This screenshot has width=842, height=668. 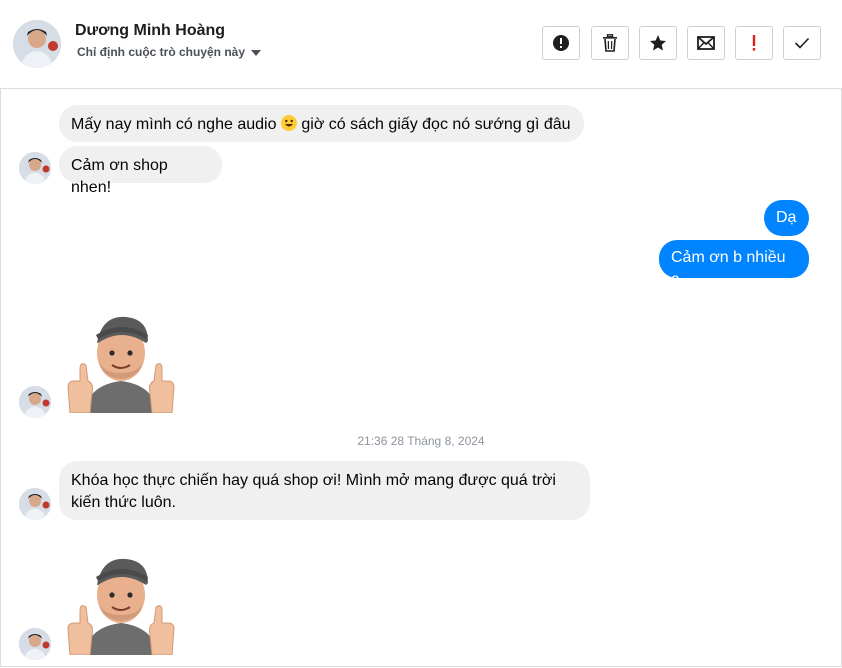 I want to click on star-button, so click(x=658, y=43).